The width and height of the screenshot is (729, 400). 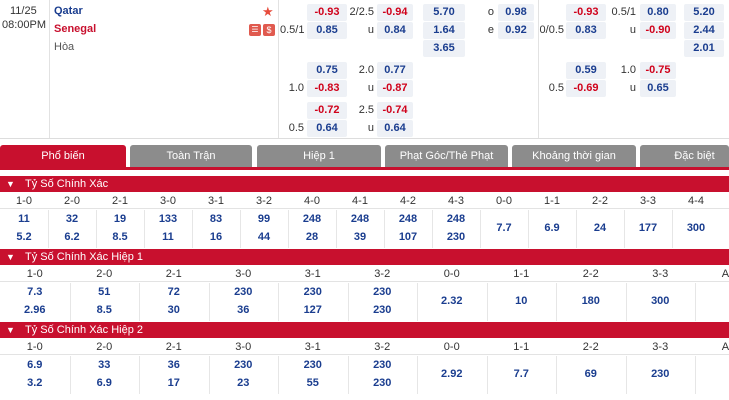 What do you see at coordinates (72, 237) in the screenshot?
I see `score-odds: 6.2` at bounding box center [72, 237].